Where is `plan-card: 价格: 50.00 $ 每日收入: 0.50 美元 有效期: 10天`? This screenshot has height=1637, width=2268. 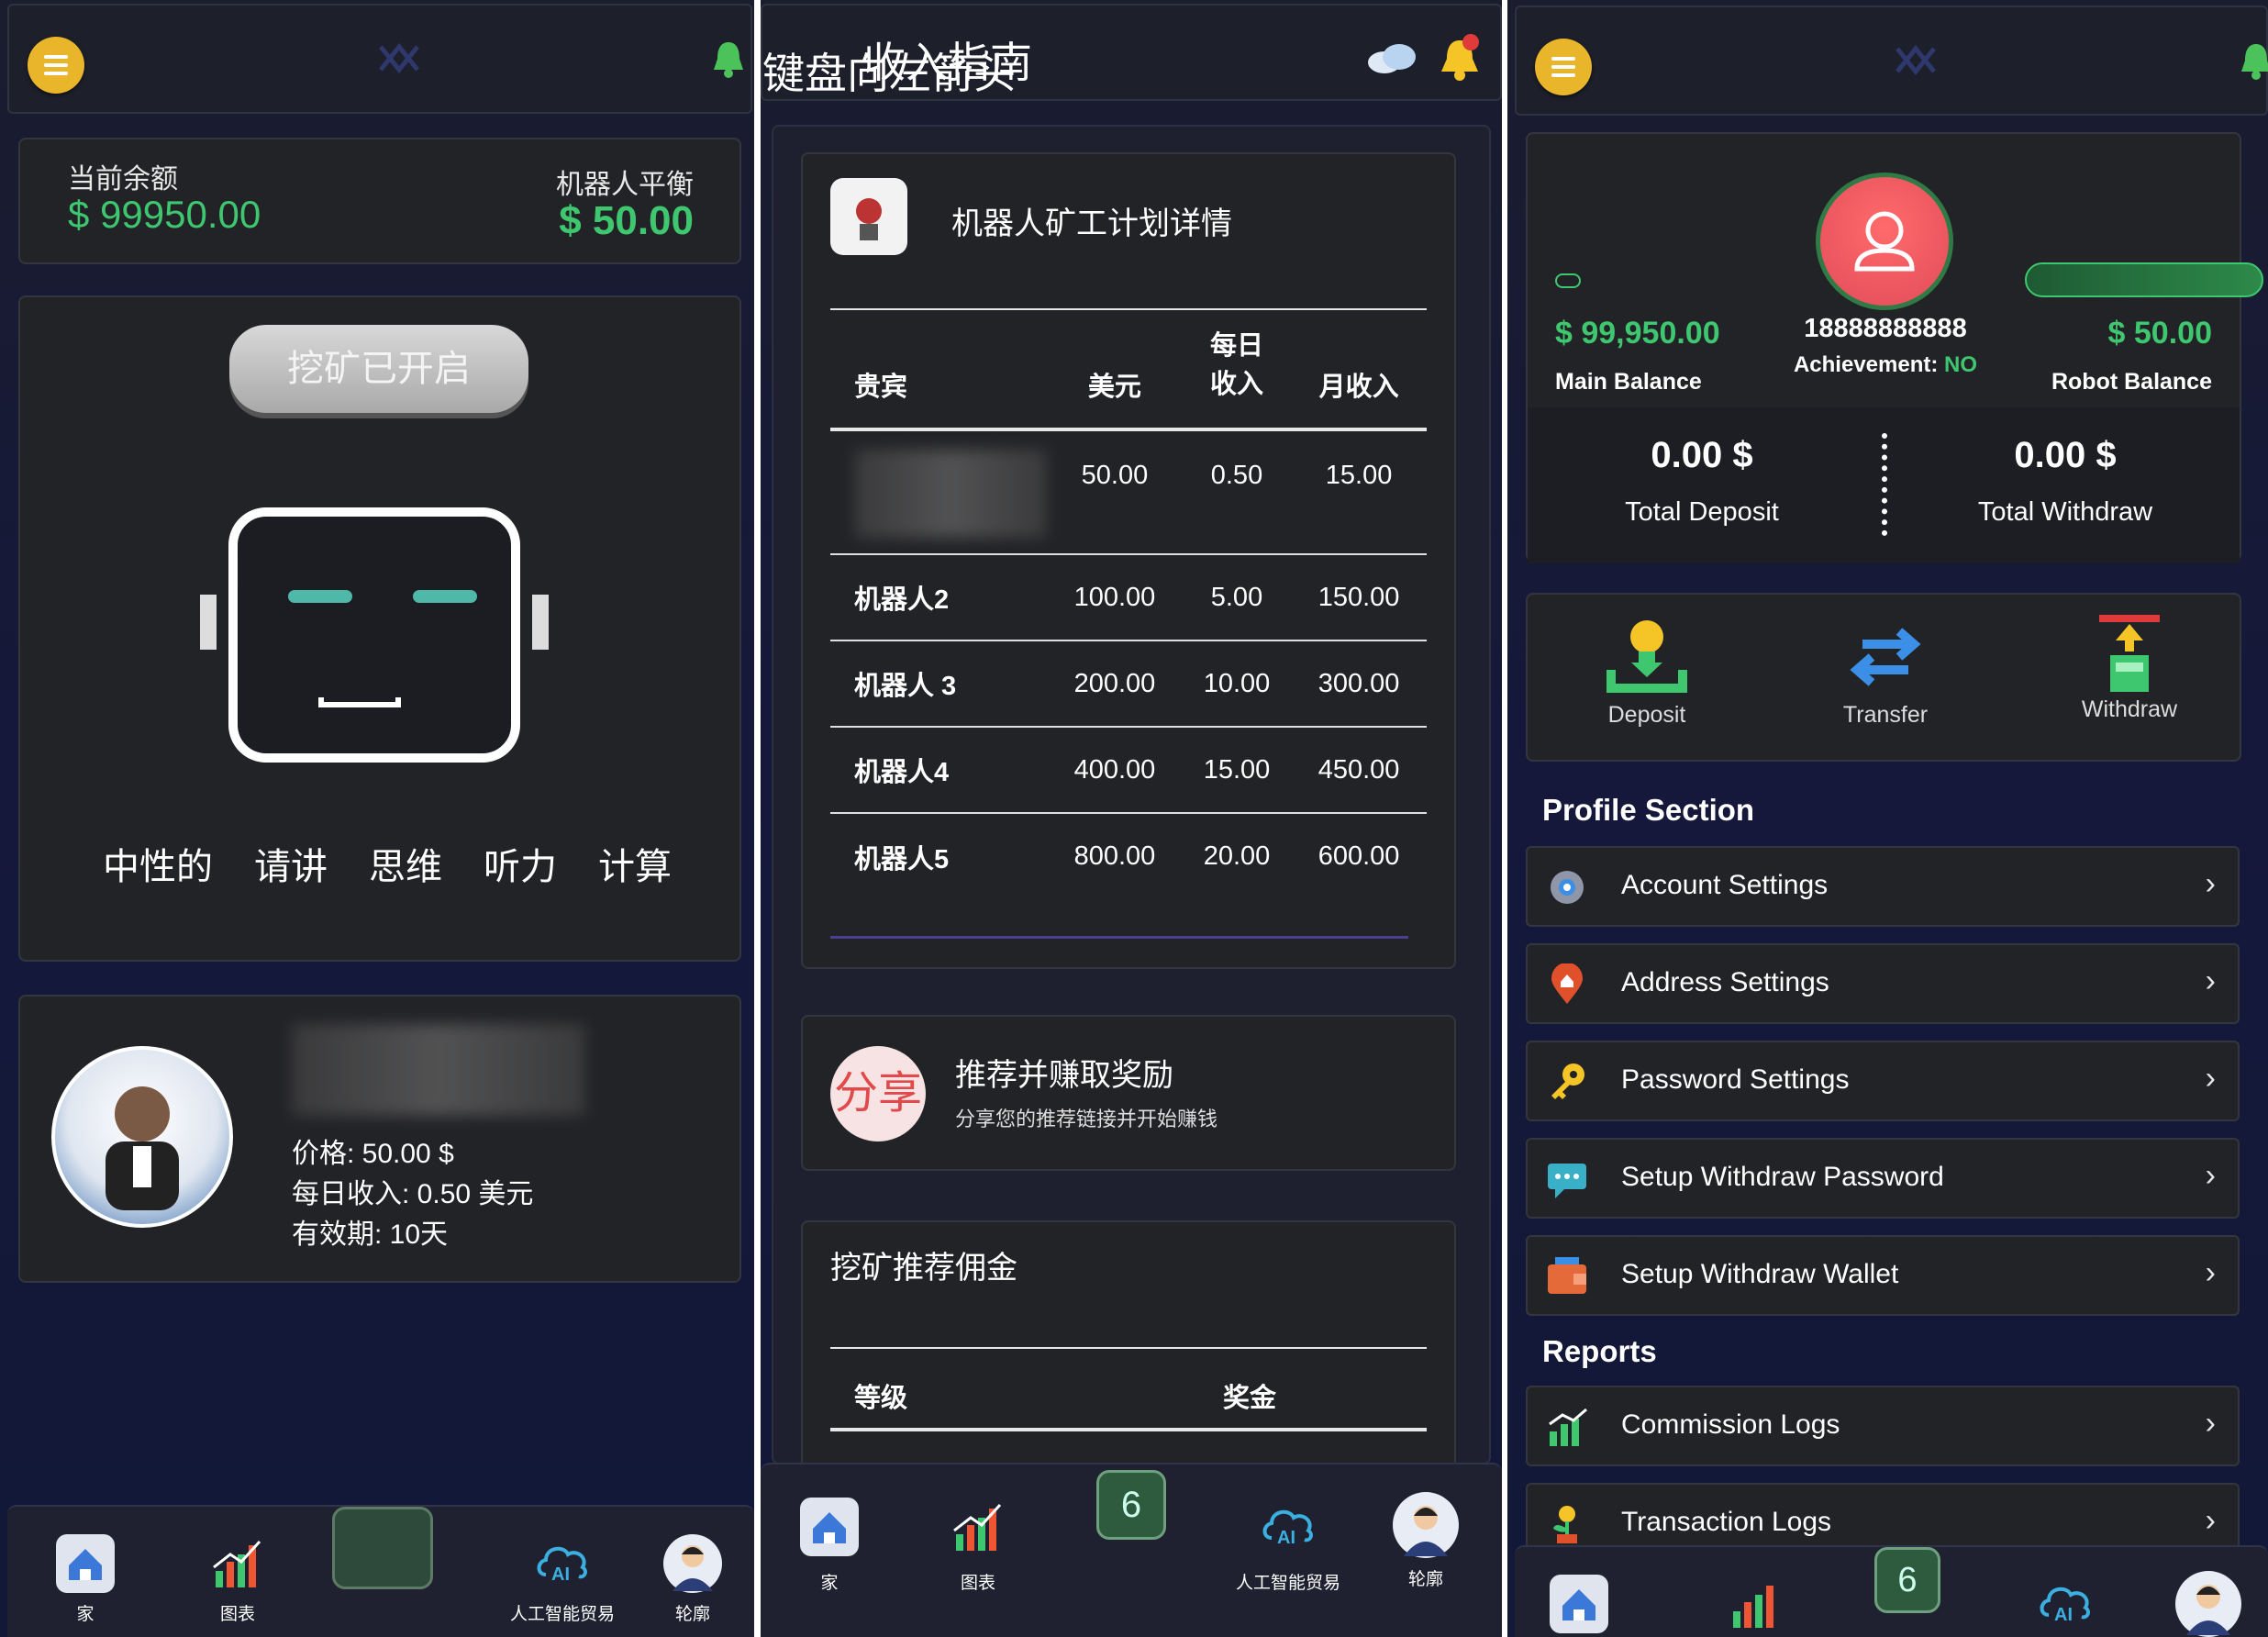
plan-card: 价格: 50.00 $ 每日收入: 0.50 美元 有效期: 10天 is located at coordinates (380, 1139).